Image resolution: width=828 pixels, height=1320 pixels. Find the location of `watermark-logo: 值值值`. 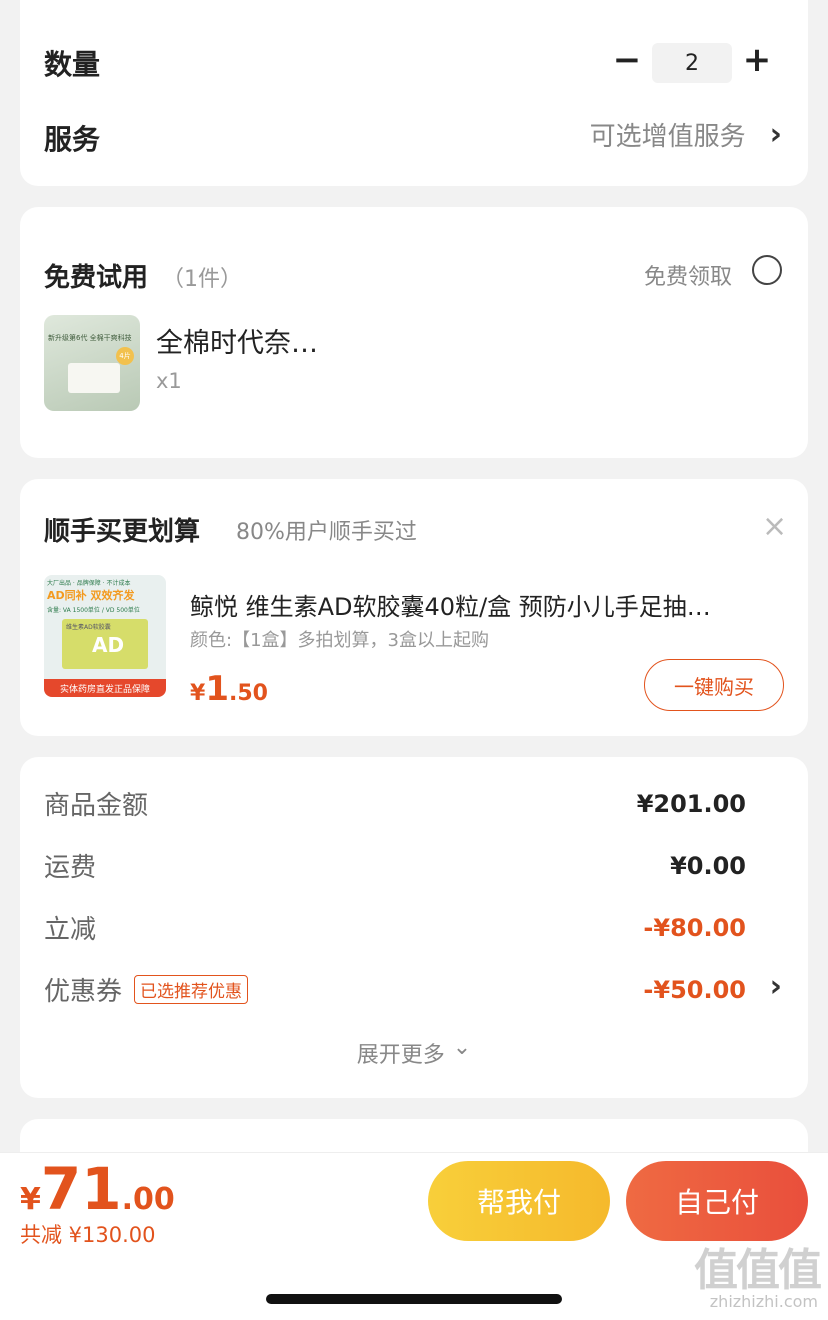

watermark-logo: 值值值 is located at coordinates (758, 1270).